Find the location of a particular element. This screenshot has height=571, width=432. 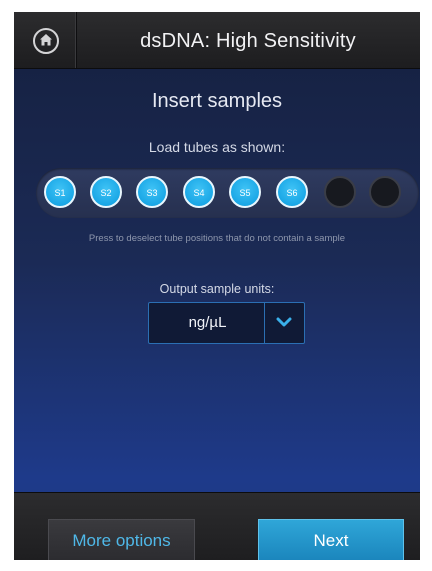

load-tubes-label: Load tubes as shown: is located at coordinates (217, 147).